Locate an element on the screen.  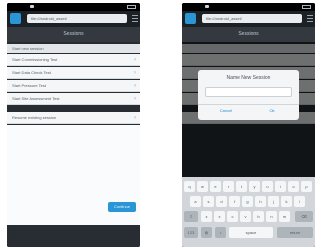
key-s: s is located at coordinates (208, 201).